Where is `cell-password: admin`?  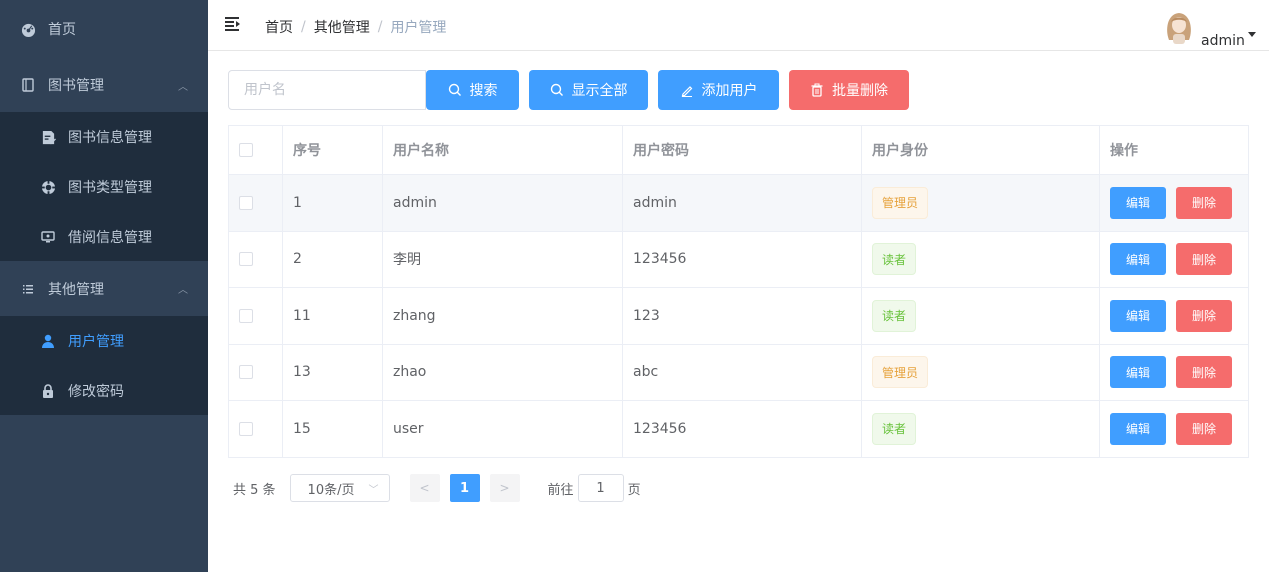
cell-password: admin is located at coordinates (742, 203).